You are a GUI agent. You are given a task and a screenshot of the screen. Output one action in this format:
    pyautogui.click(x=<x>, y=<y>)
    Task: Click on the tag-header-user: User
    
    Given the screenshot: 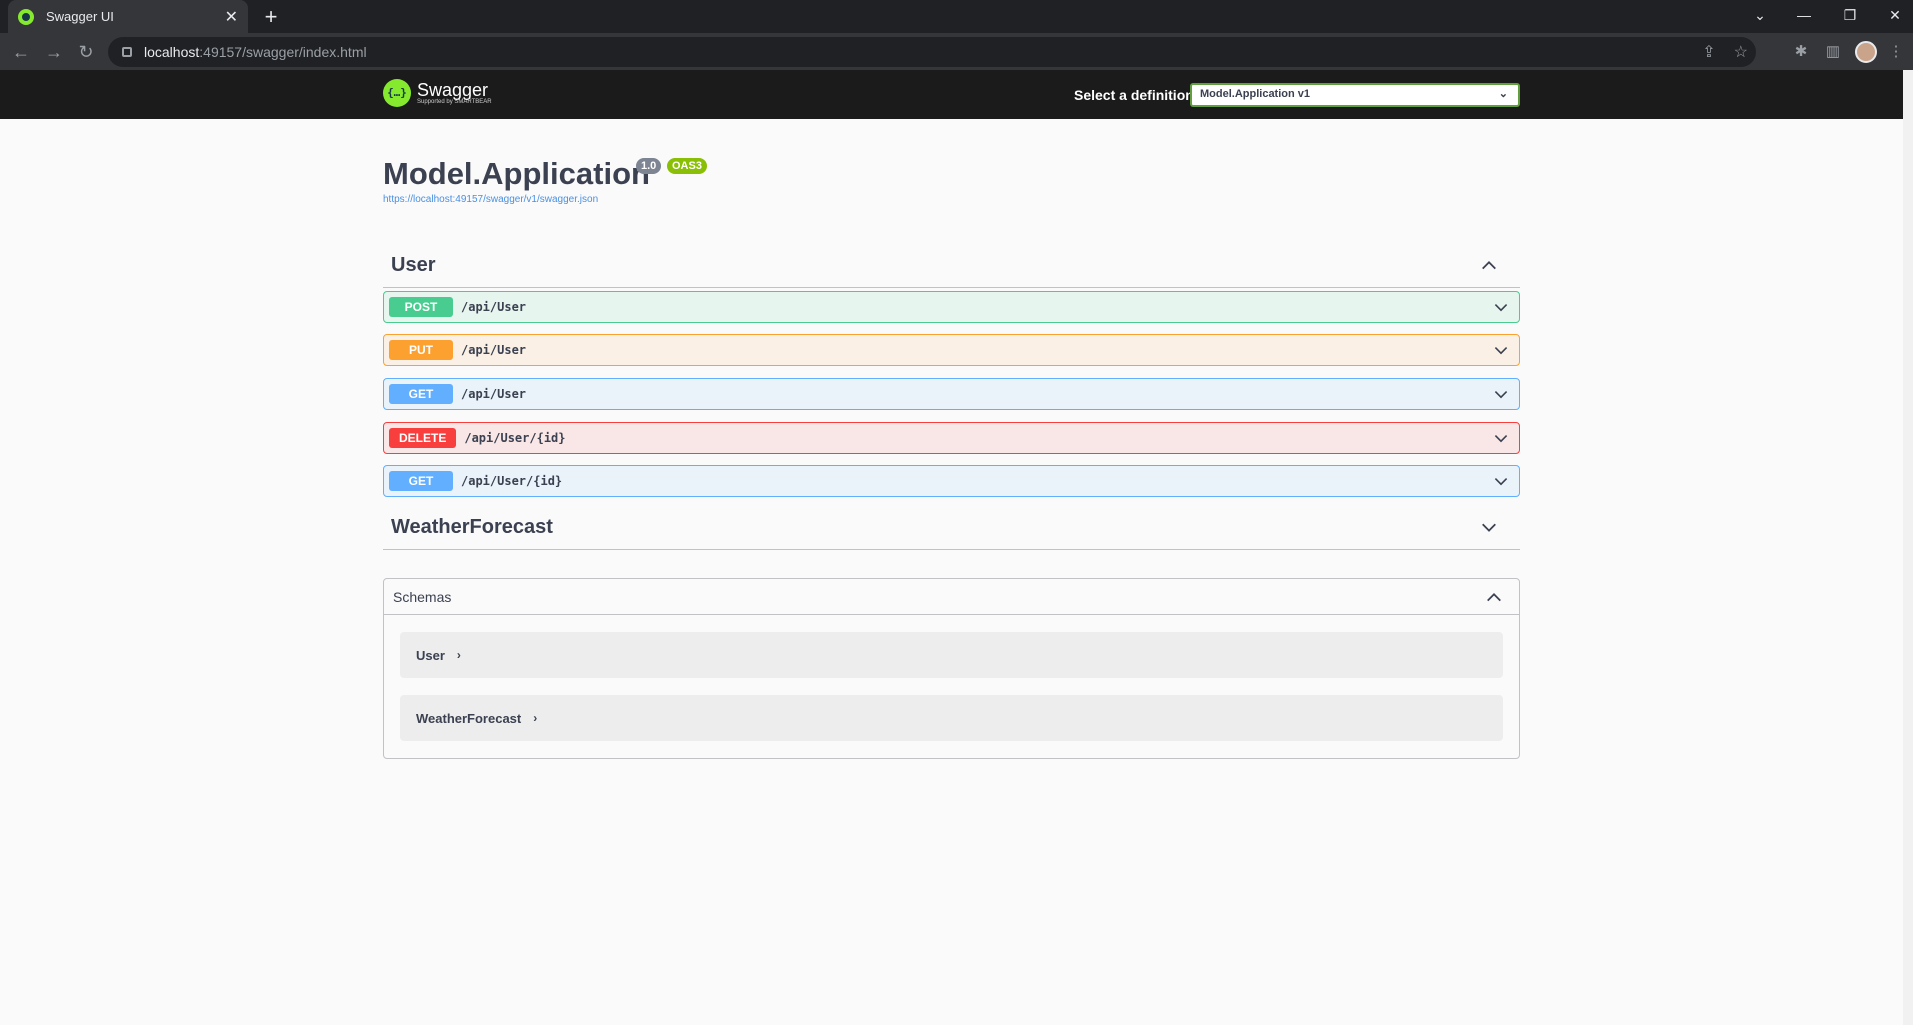 What is the action you would take?
    pyautogui.click(x=951, y=266)
    